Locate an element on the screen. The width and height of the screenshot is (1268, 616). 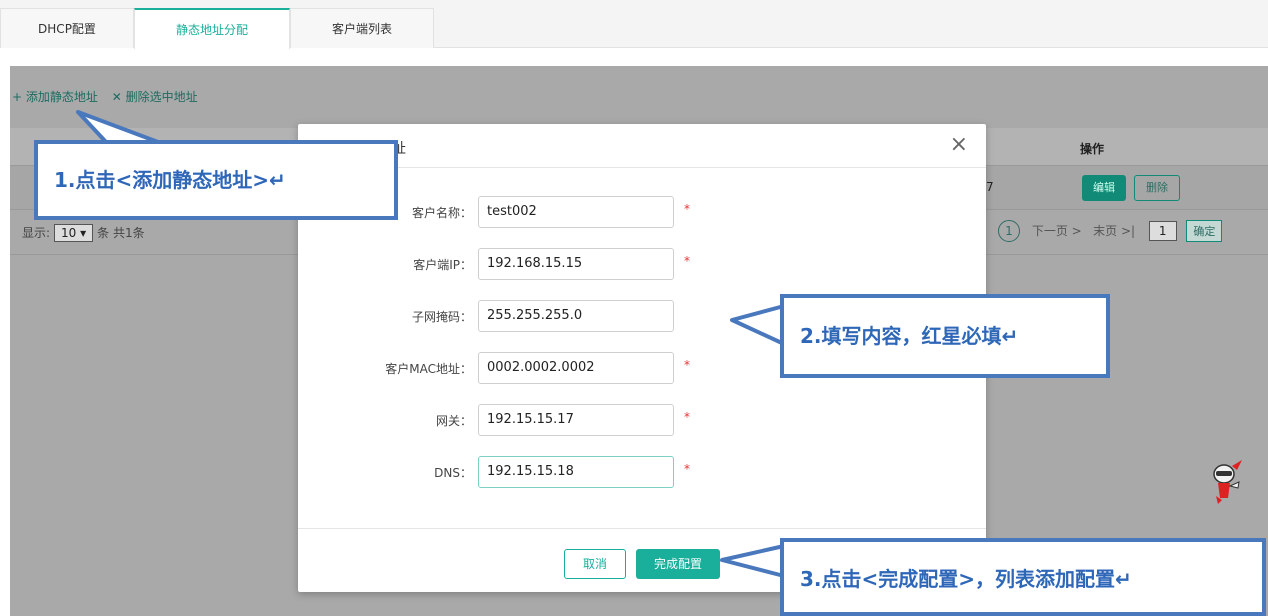
field-label: DNS： is located at coordinates (453, 473).